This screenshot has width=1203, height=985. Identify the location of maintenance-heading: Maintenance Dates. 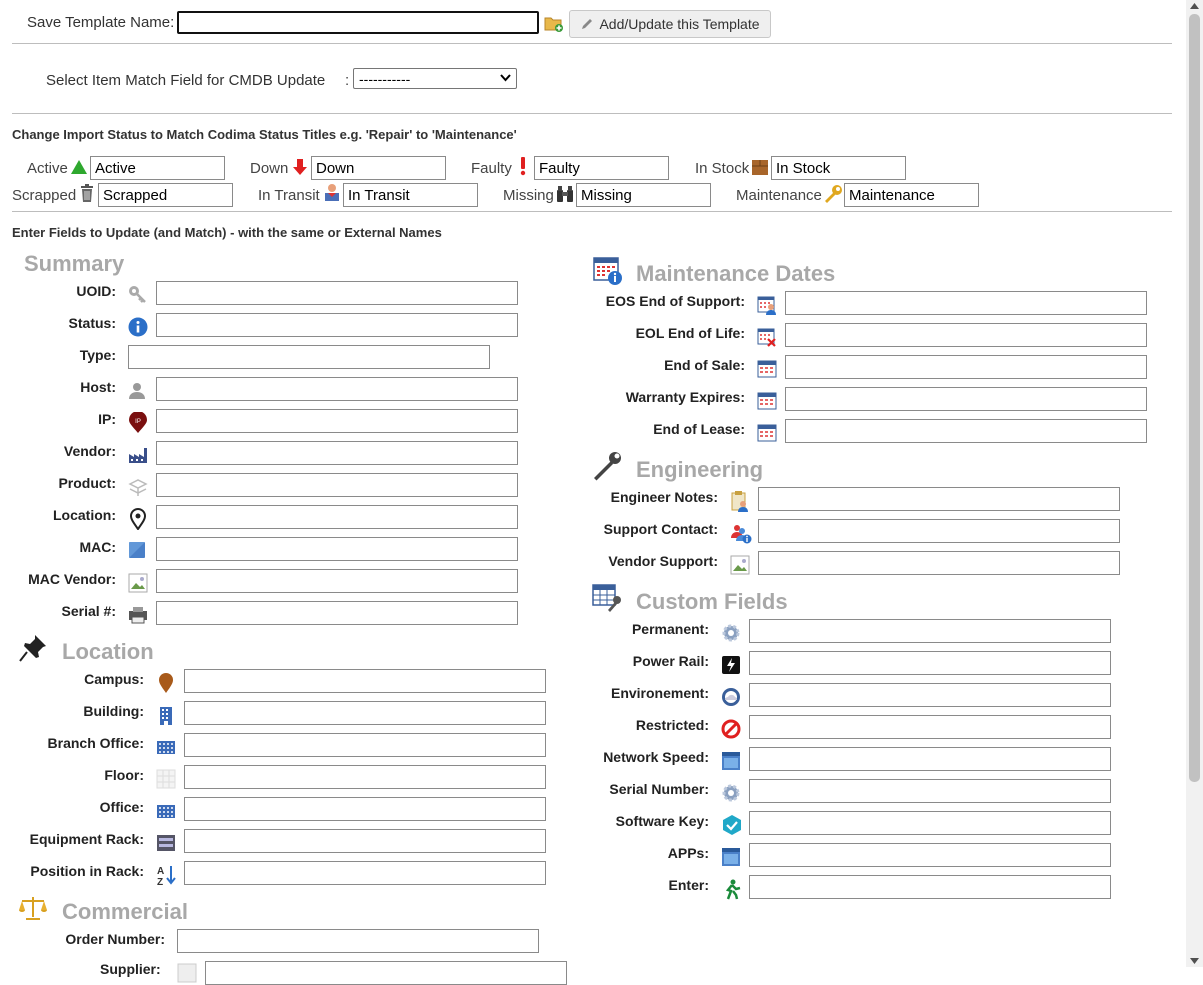
(736, 273).